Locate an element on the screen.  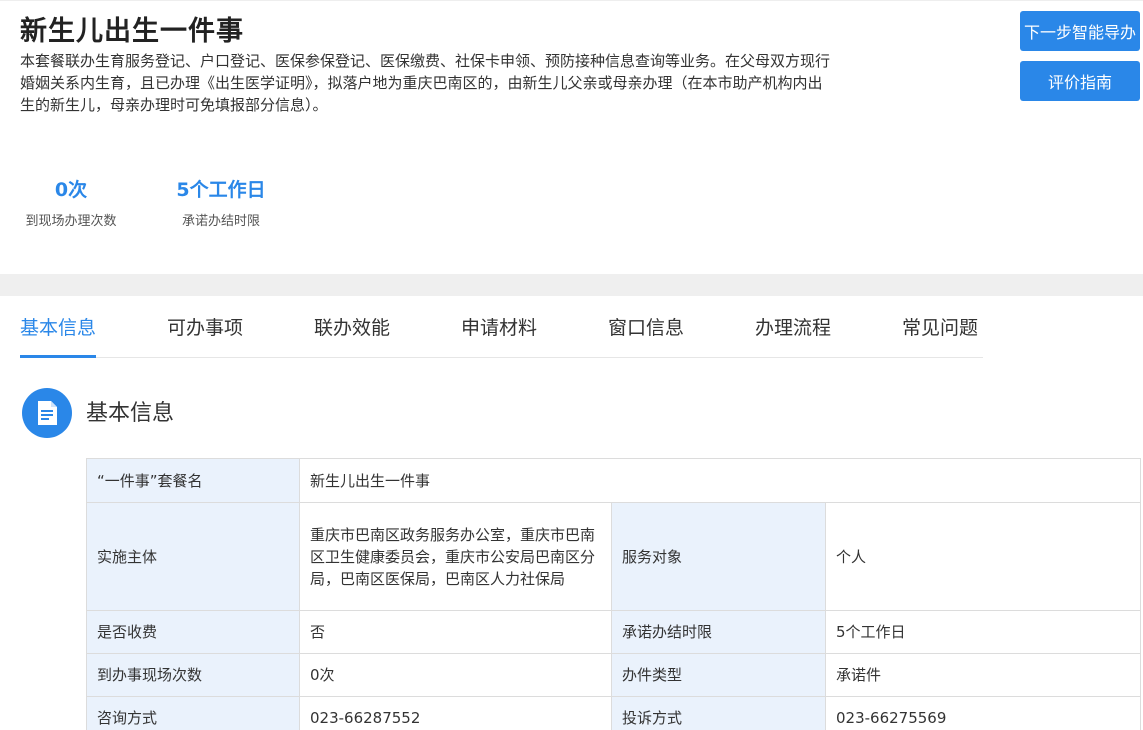
consult-value: 023-66287552 is located at coordinates (455, 713).